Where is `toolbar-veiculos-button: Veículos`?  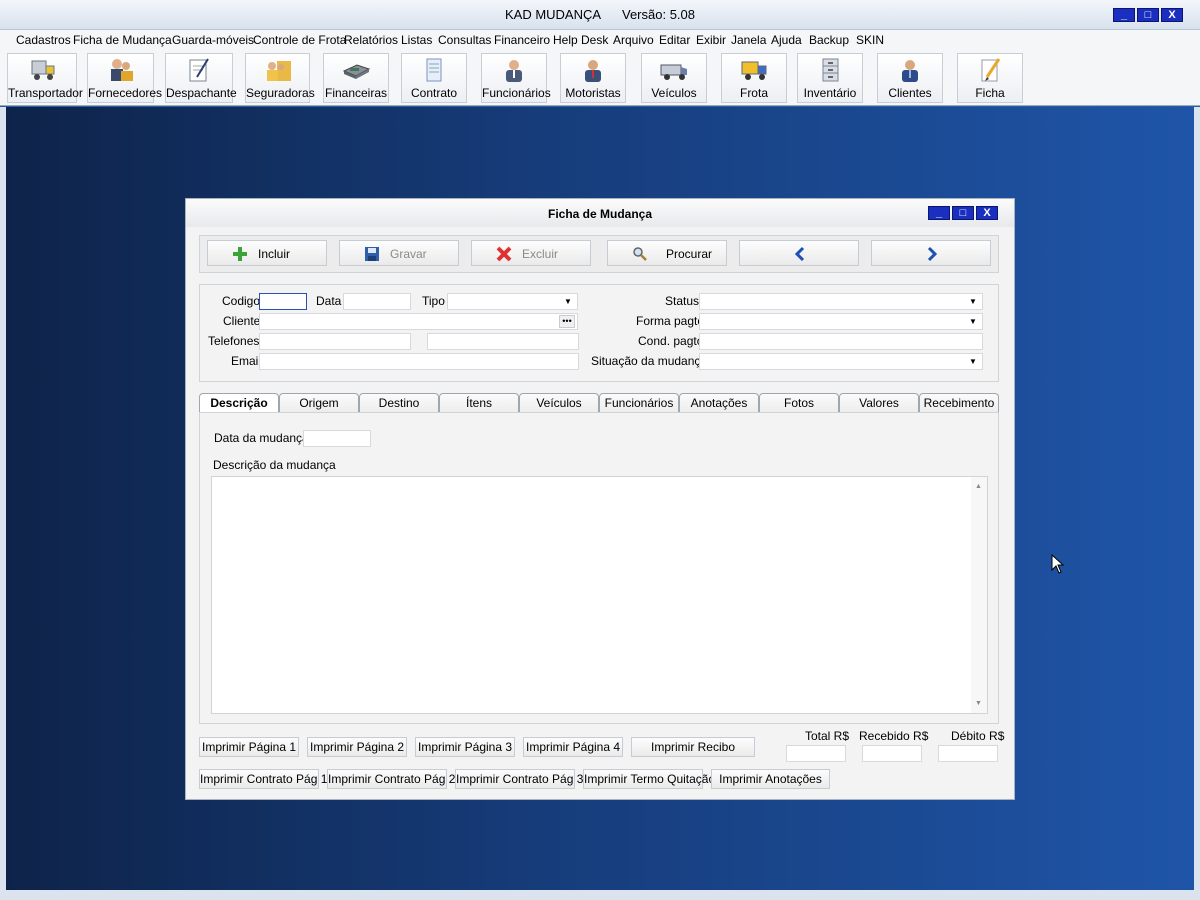
toolbar-veiculos-button: Veículos is located at coordinates (674, 78).